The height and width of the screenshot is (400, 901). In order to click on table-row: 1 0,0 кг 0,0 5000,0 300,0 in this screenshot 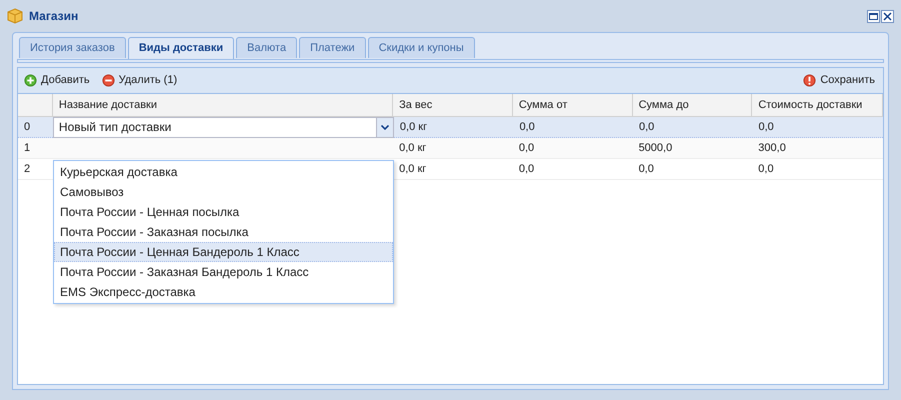, I will do `click(450, 148)`.